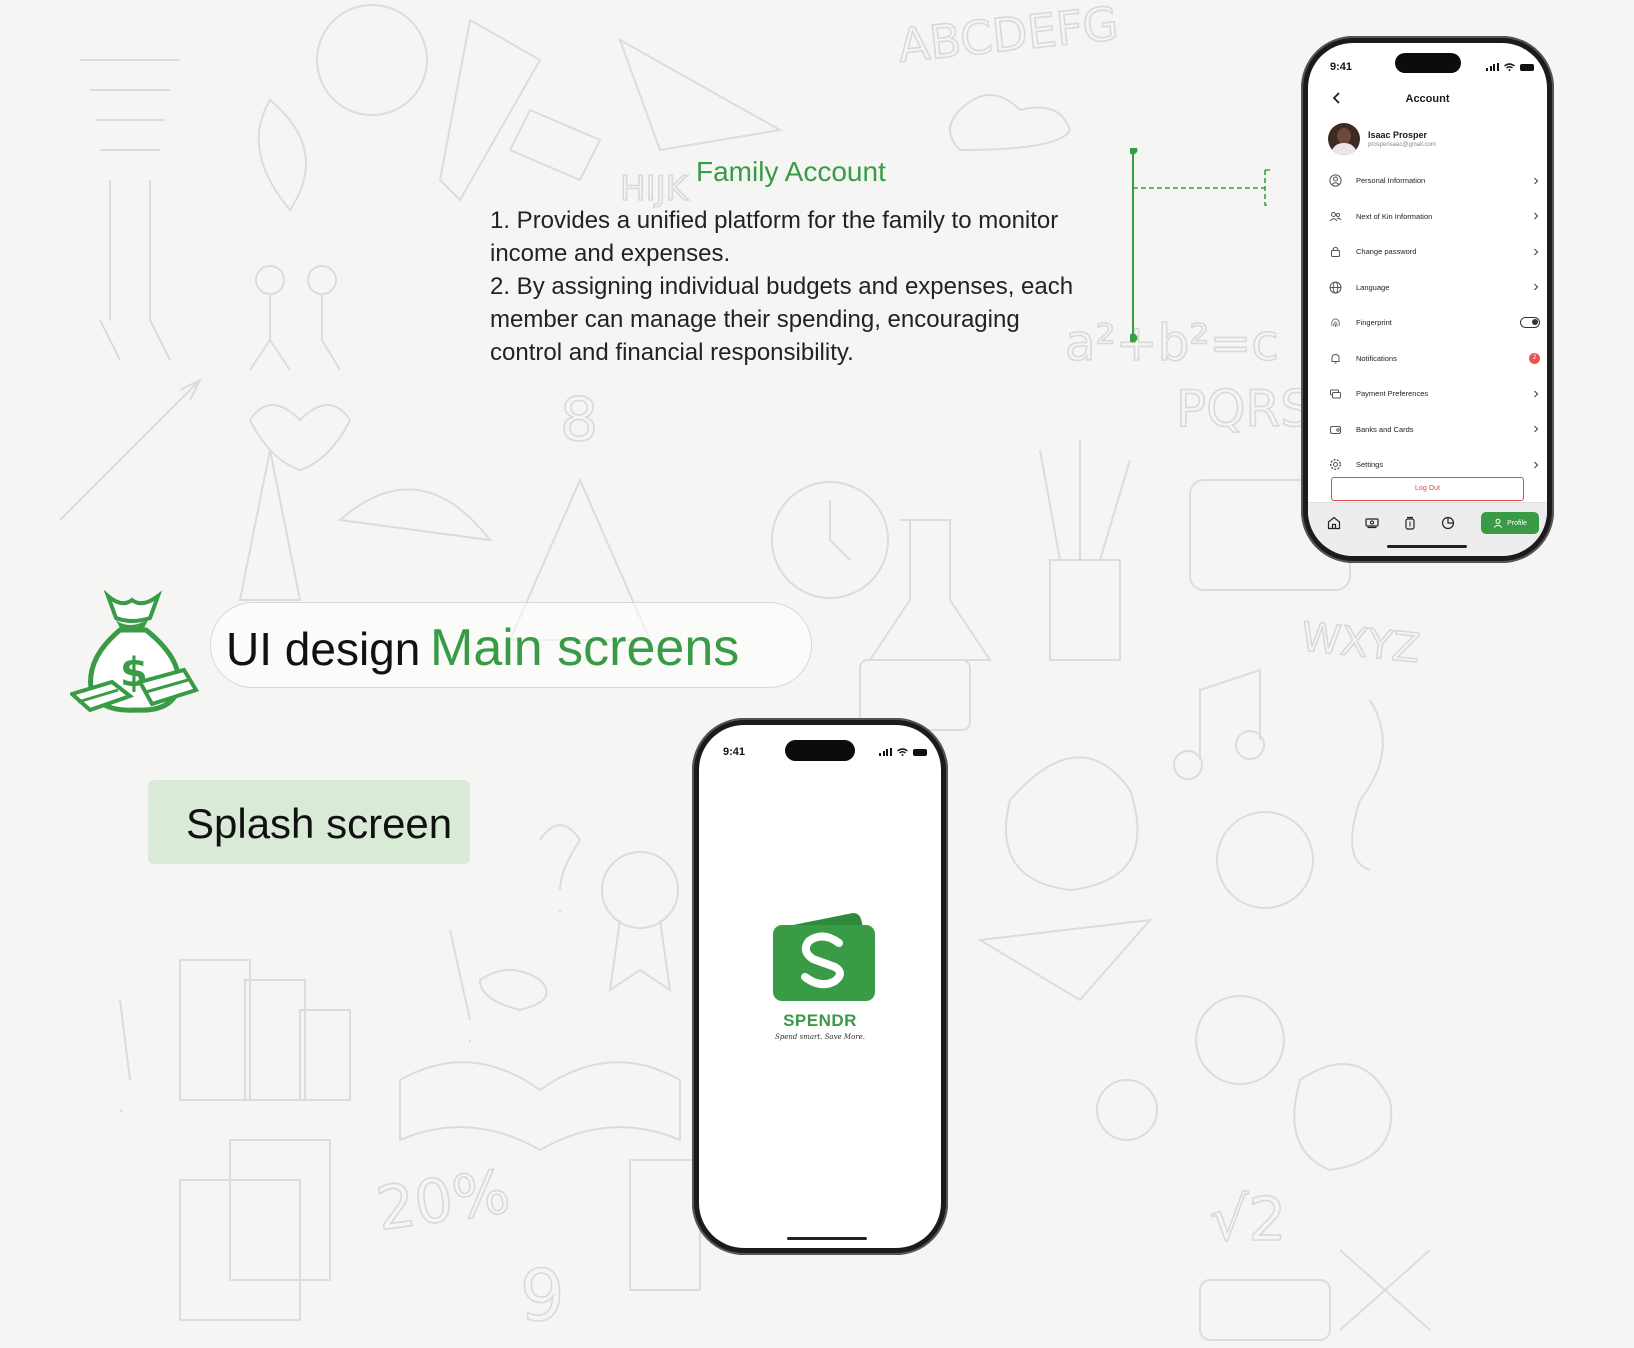 The image size is (1634, 1348). Describe the element at coordinates (1434, 217) in the screenshot. I see `menu-item-next-of-kin: Next of Kin Information` at that location.